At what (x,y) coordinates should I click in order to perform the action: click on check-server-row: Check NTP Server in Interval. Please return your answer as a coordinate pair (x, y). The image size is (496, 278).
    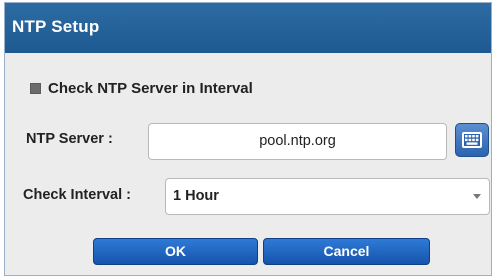
    Looking at the image, I should click on (141, 88).